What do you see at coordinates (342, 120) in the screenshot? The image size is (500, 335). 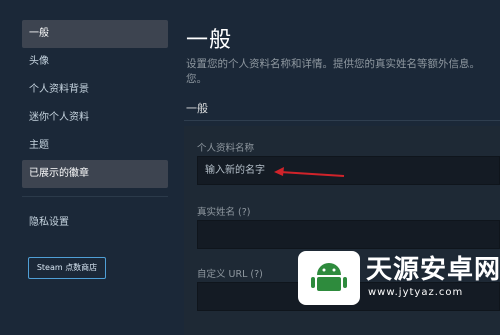 I see `section-divider` at bounding box center [342, 120].